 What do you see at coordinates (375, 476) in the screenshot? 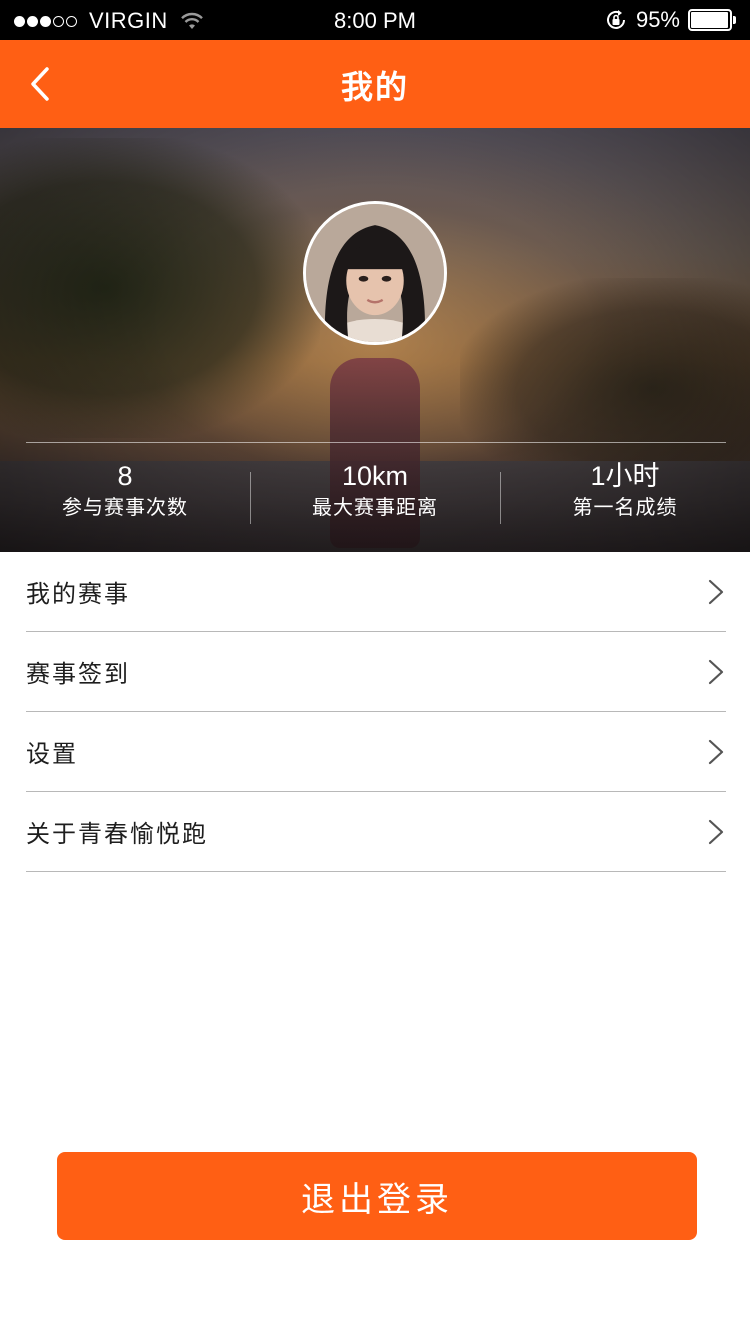
I see `stat-value: 10km` at bounding box center [375, 476].